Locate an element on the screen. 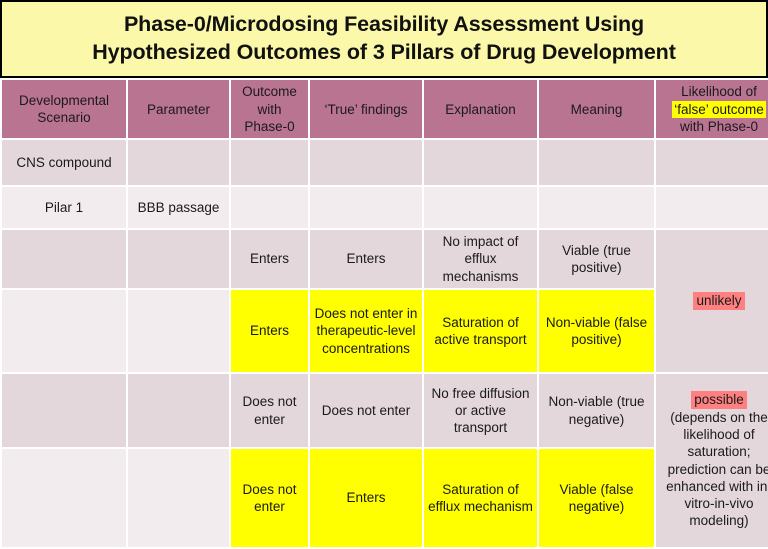 The image size is (768, 549). cell-parameter-bbb-passage: BBB passage is located at coordinates (178, 208).